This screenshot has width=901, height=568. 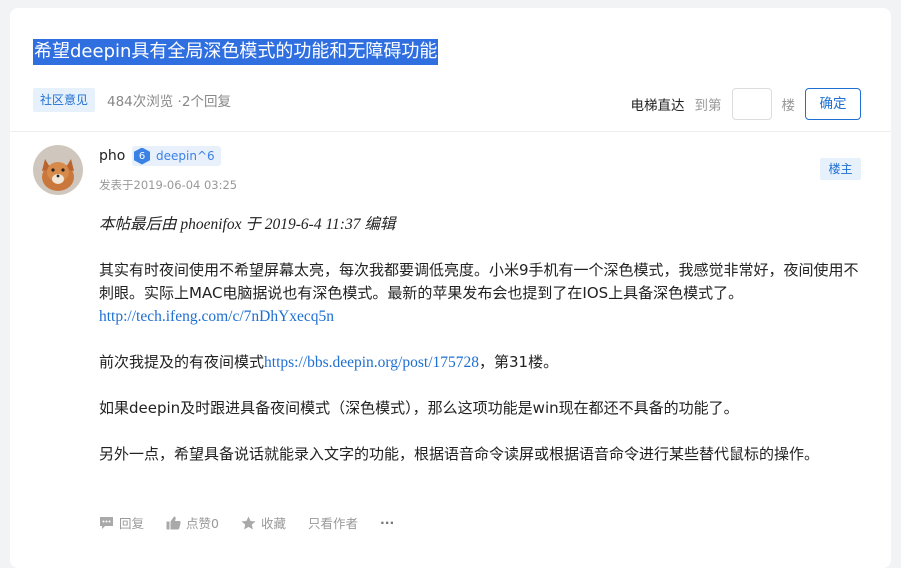 I want to click on favorite-button: 收藏, so click(x=263, y=522).